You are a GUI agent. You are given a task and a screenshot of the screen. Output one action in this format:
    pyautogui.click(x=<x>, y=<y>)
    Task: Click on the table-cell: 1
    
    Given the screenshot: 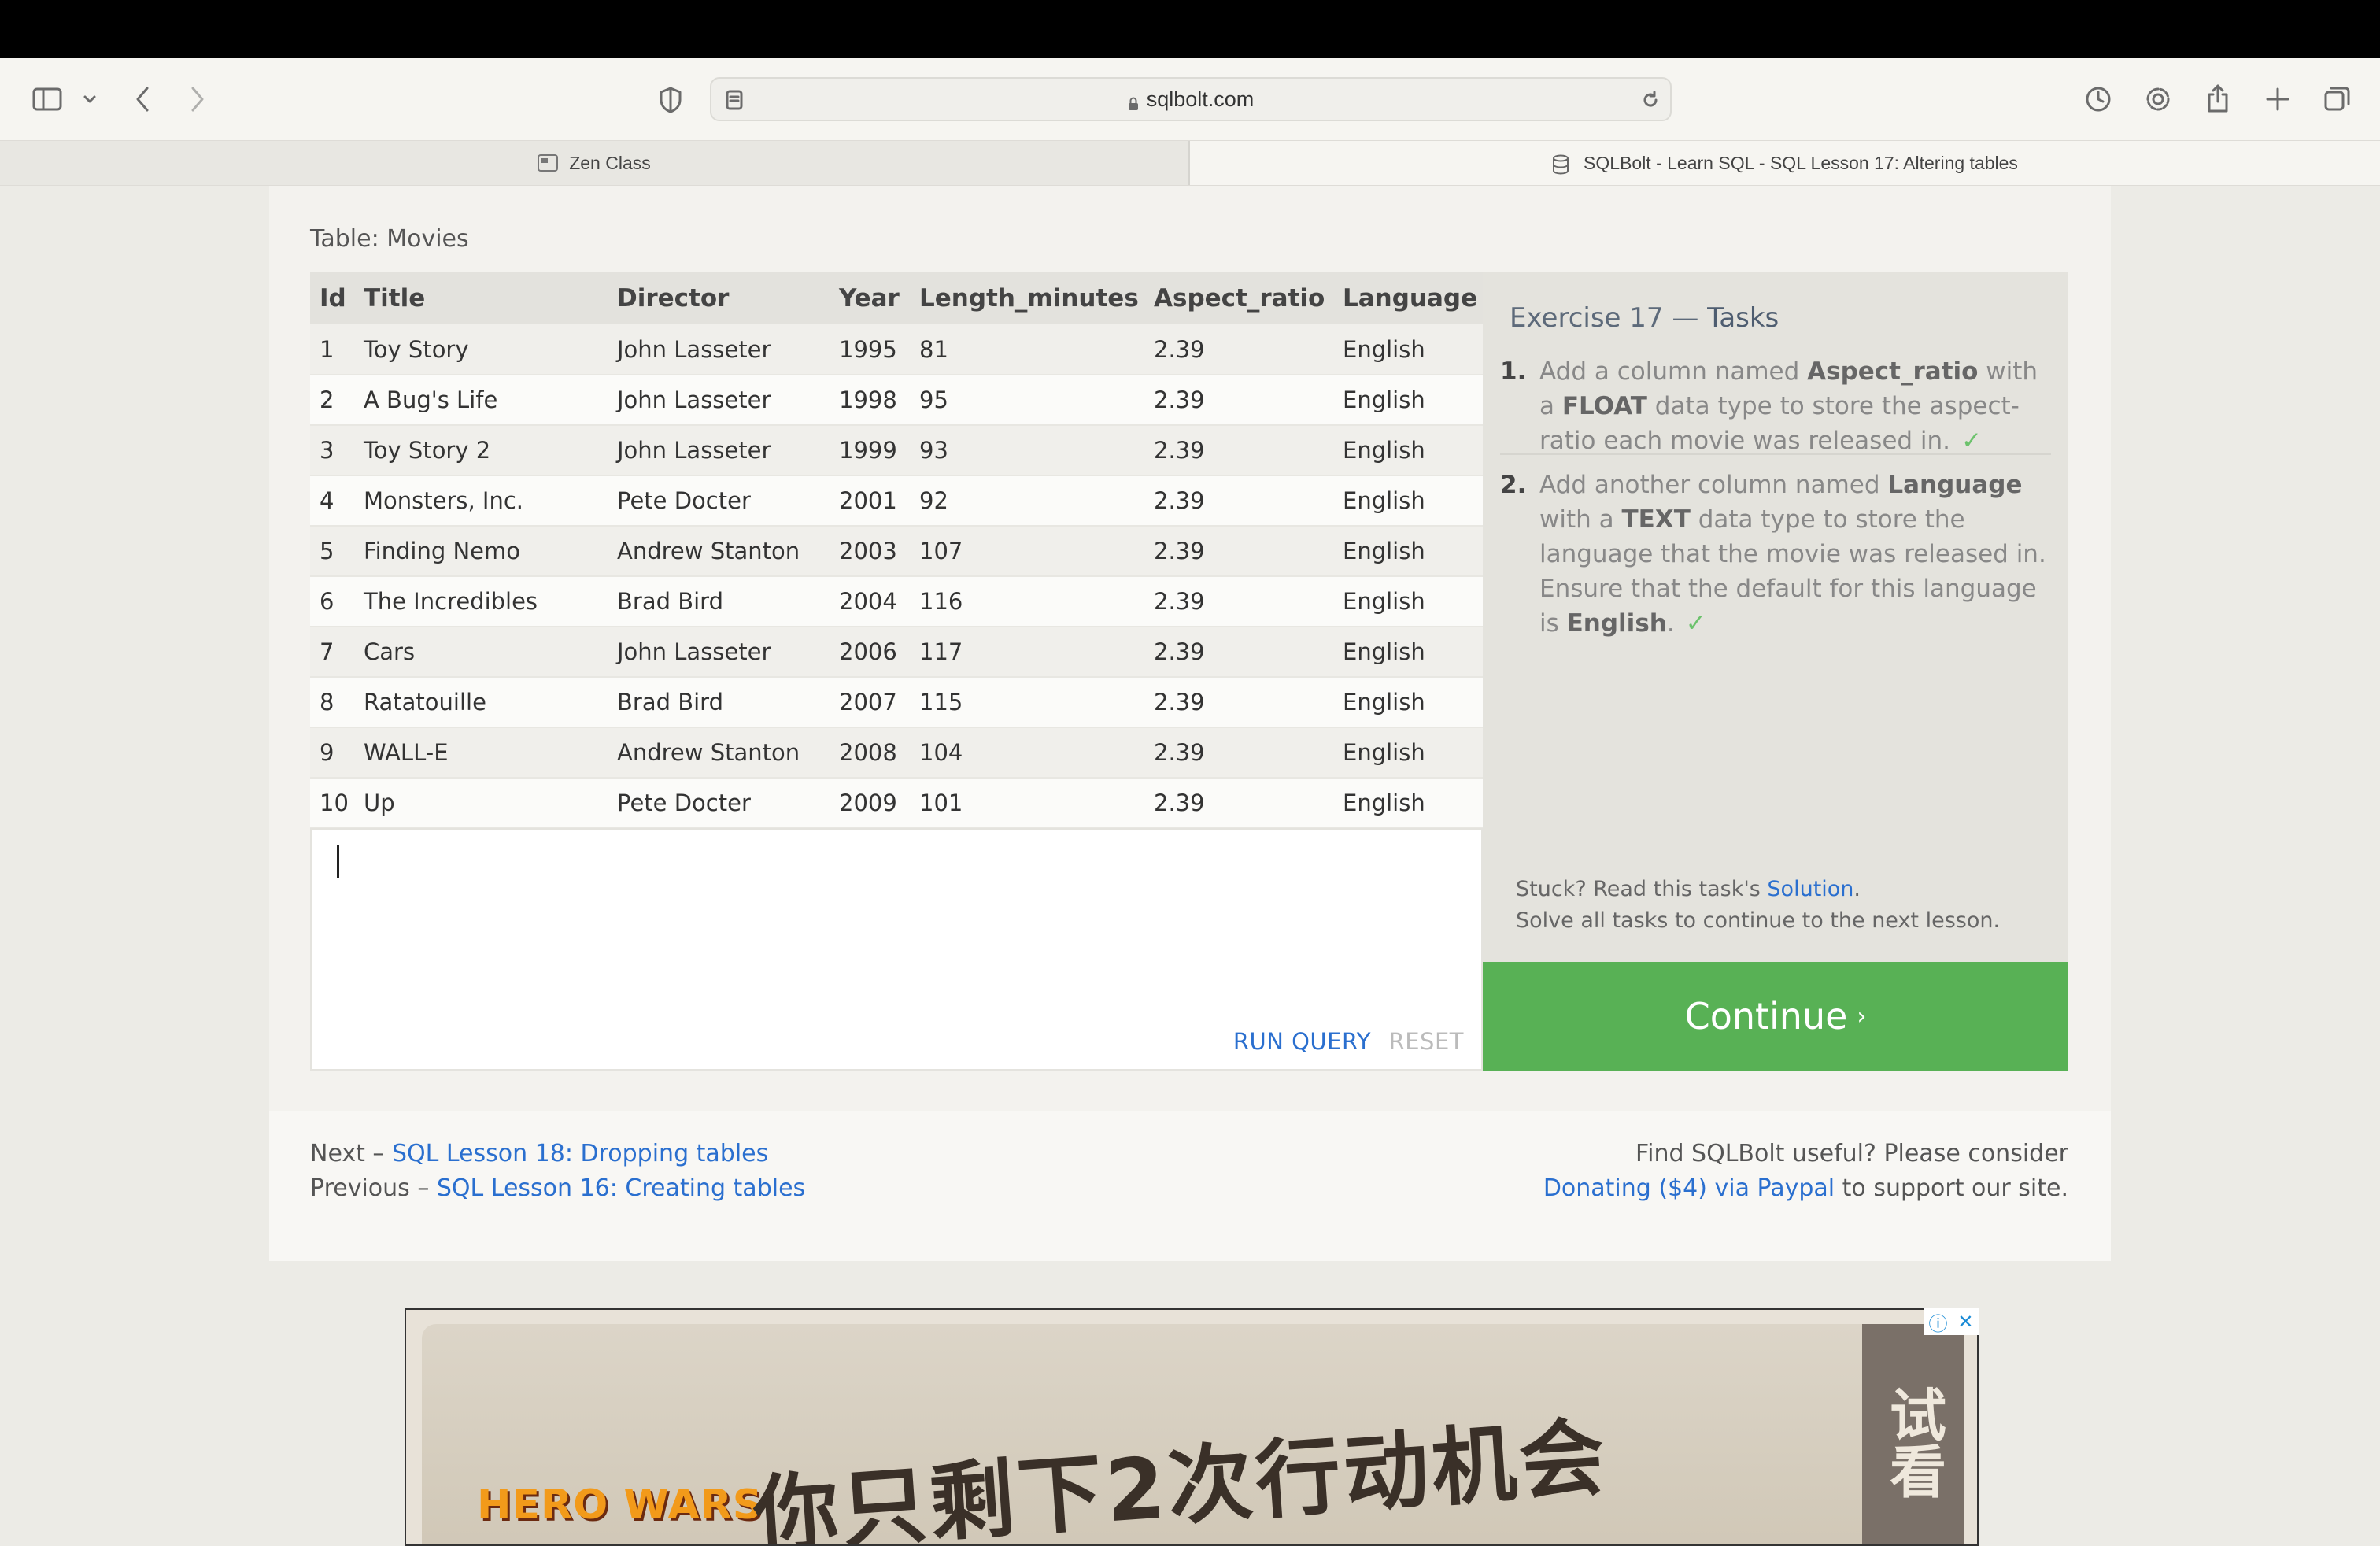 What is the action you would take?
    pyautogui.click(x=332, y=349)
    